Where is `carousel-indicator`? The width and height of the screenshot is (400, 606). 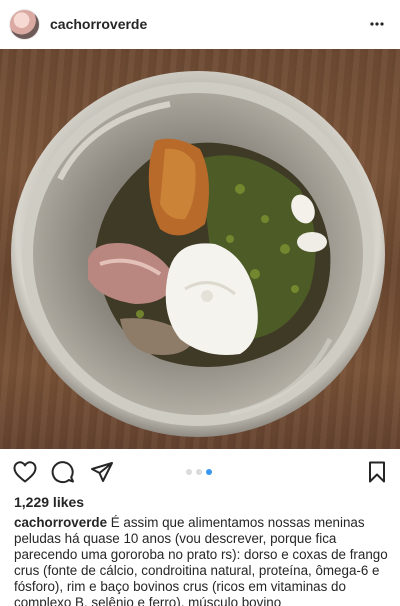 carousel-indicator is located at coordinates (199, 472).